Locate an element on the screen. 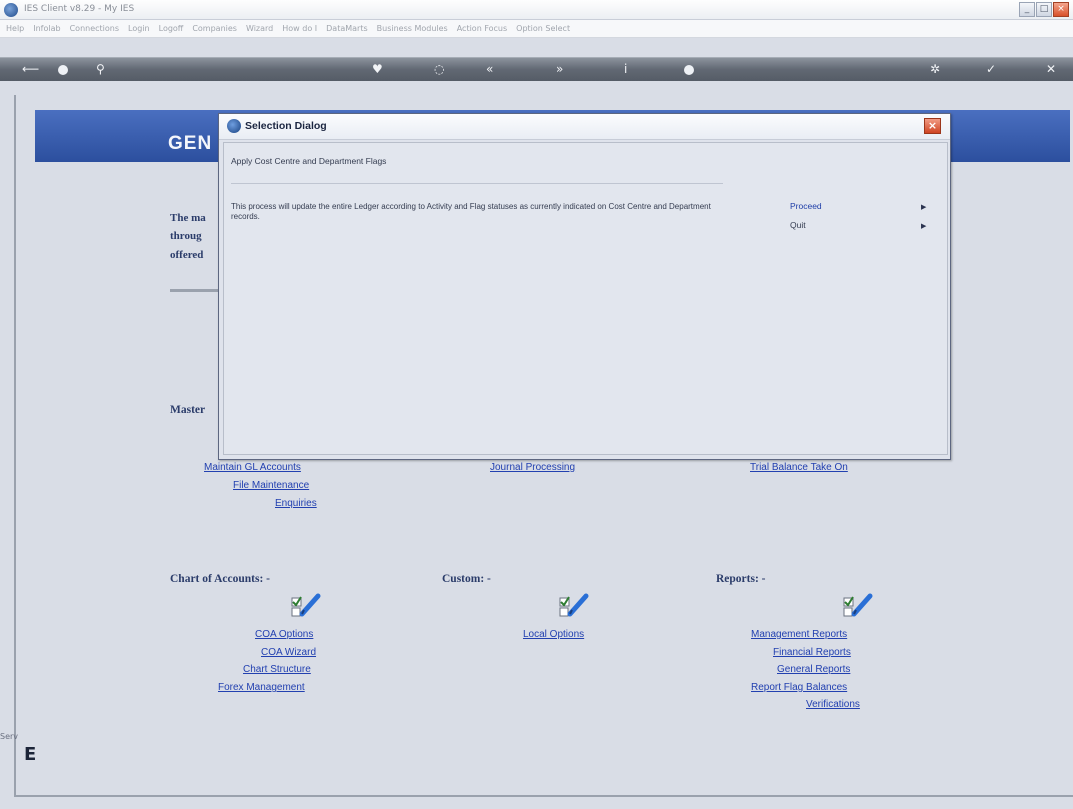 Image resolution: width=1073 pixels, height=809 pixels. settings-icon: ✲ is located at coordinates (935, 69).